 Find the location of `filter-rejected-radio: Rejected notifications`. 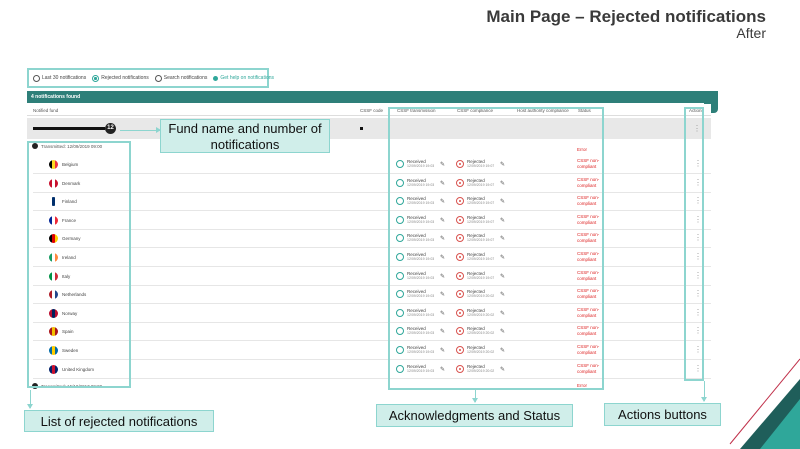

filter-rejected-radio: Rejected notifications is located at coordinates (120, 78).